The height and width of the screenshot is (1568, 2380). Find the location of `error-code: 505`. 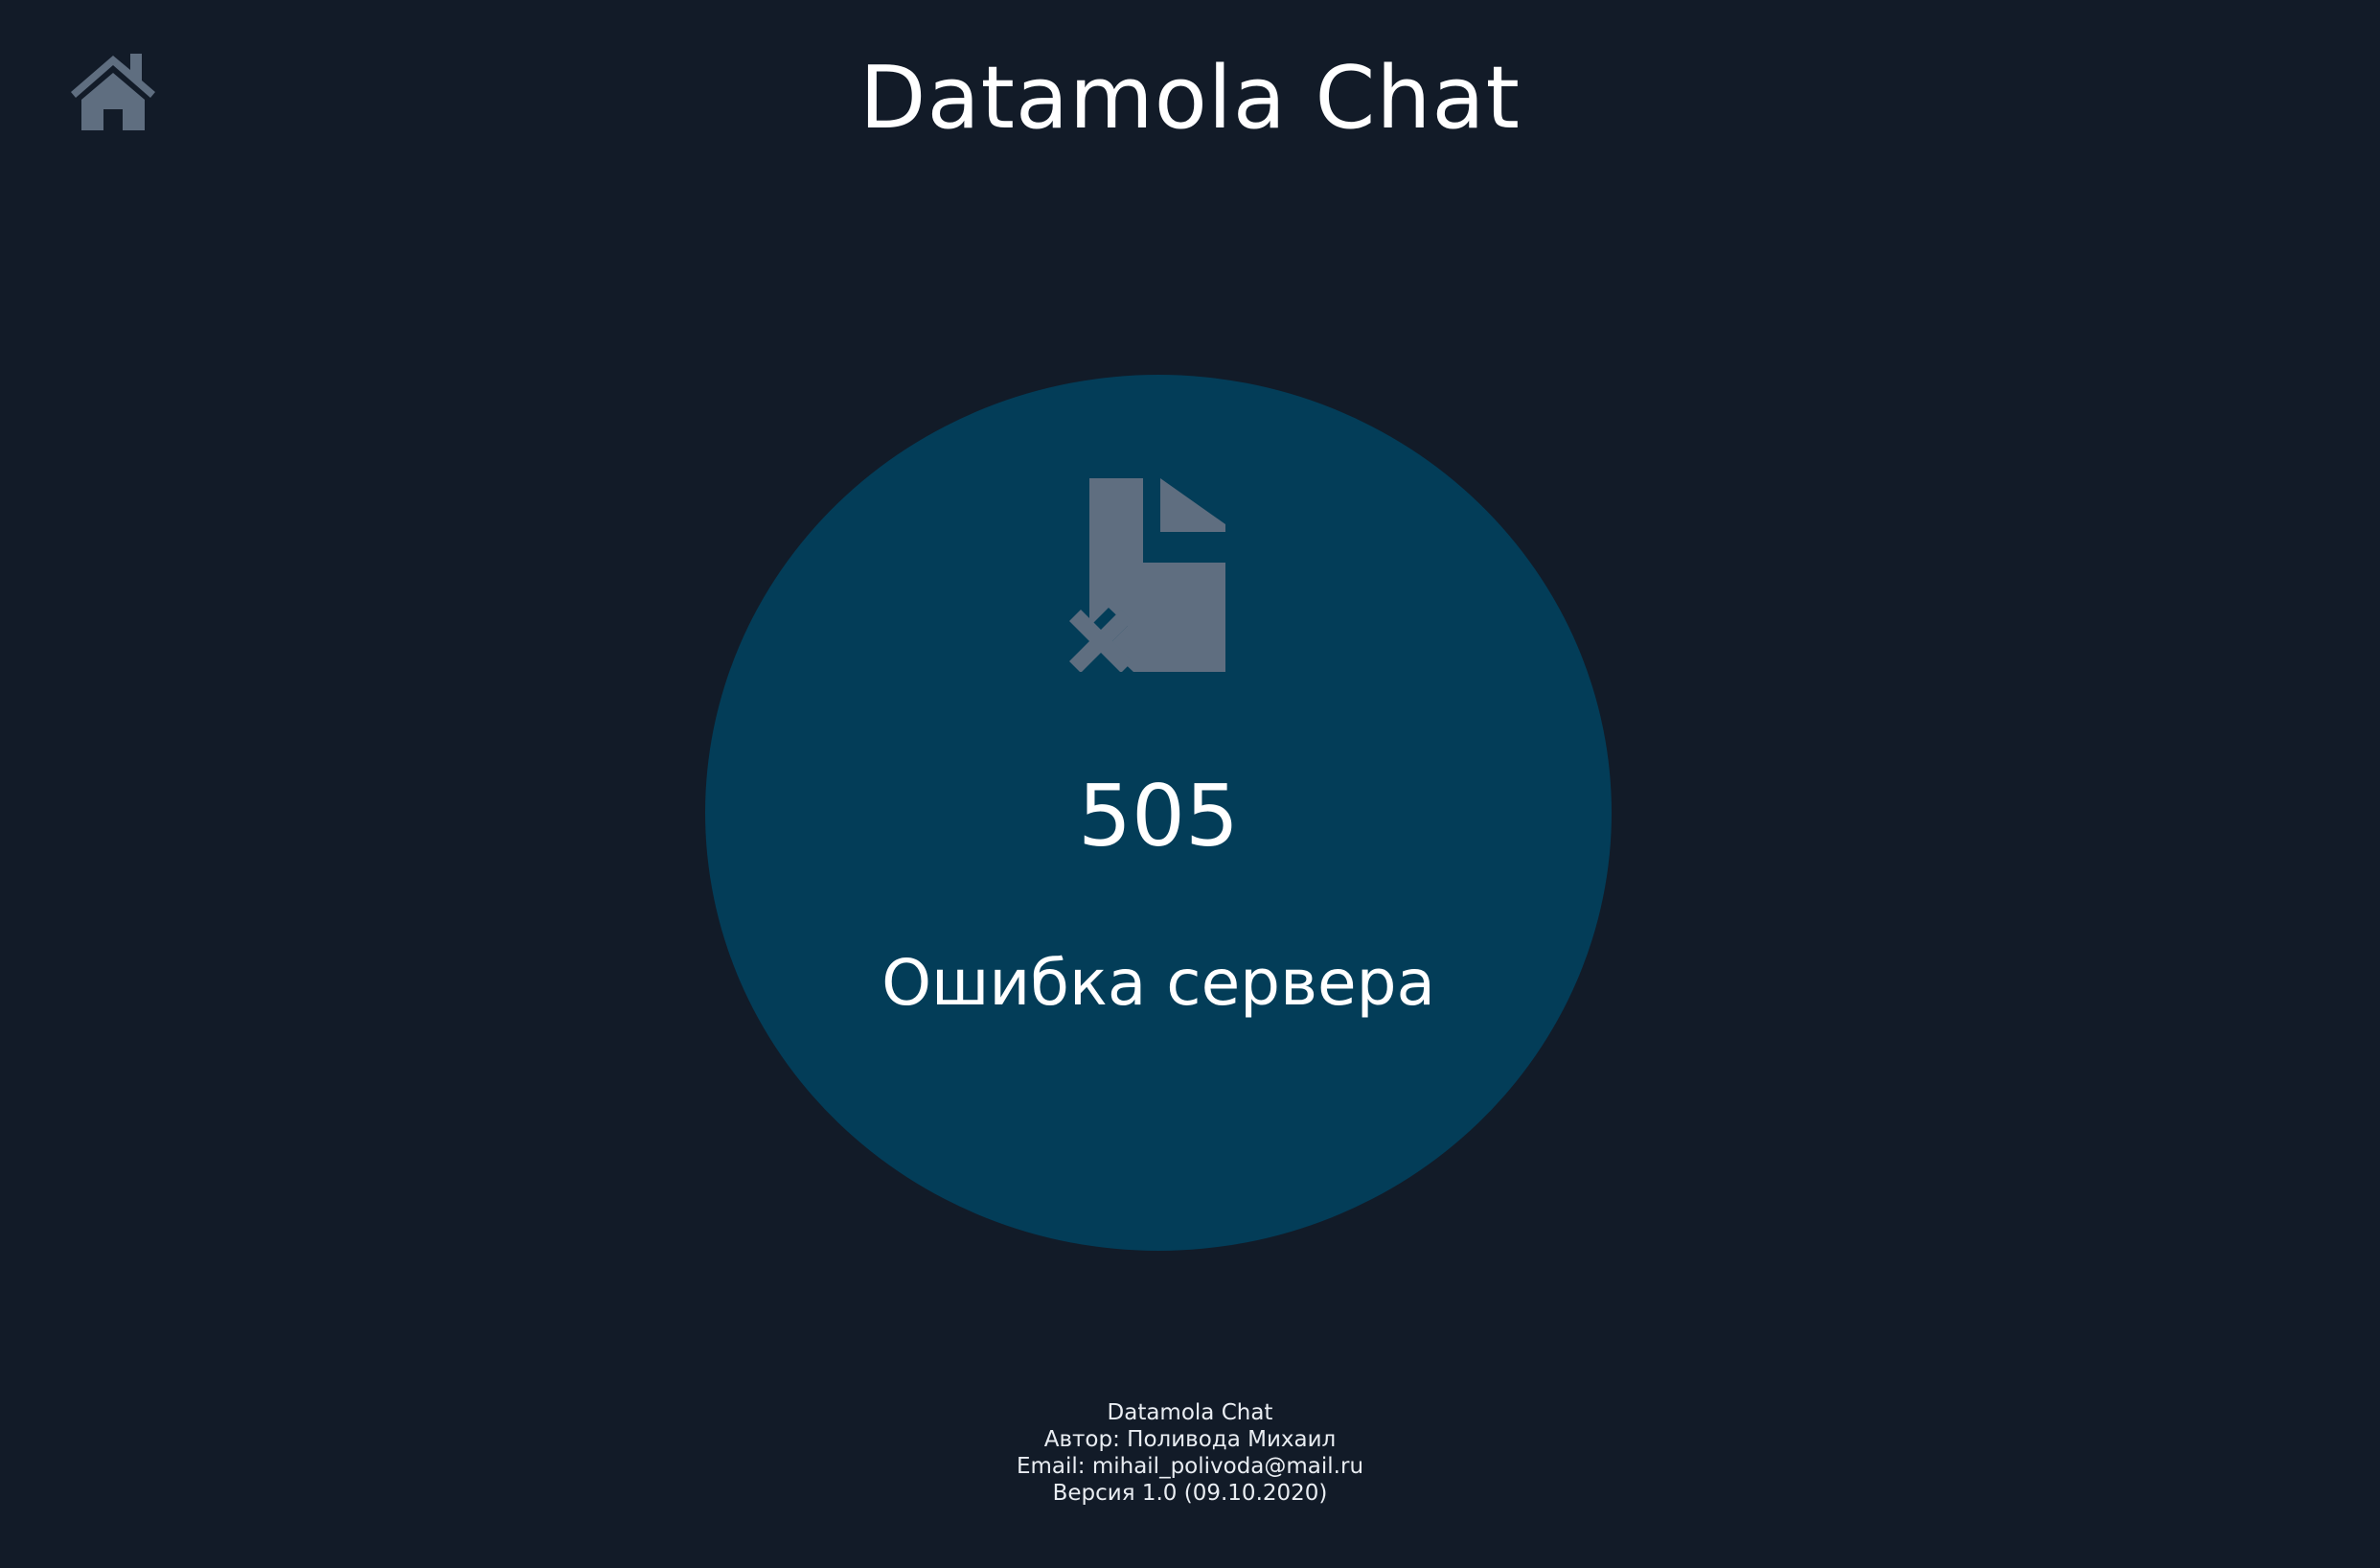

error-code: 505 is located at coordinates (1159, 816).